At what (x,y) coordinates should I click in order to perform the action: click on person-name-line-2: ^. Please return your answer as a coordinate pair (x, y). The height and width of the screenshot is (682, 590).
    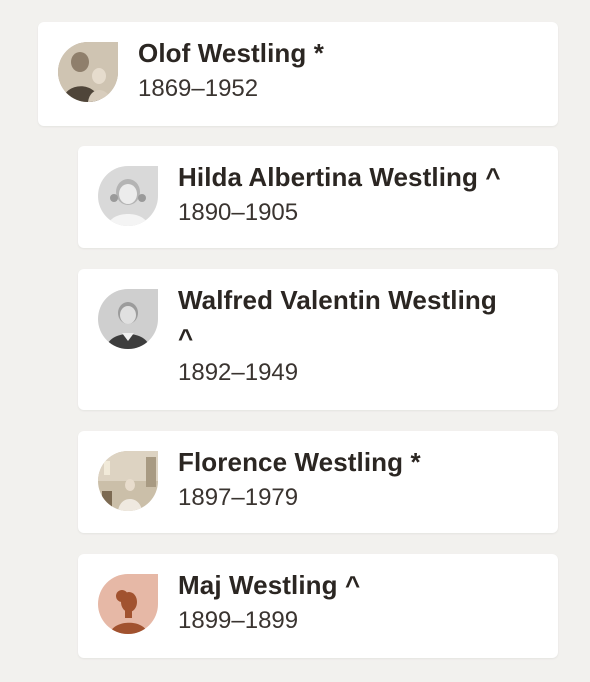
    Looking at the image, I should click on (186, 338).